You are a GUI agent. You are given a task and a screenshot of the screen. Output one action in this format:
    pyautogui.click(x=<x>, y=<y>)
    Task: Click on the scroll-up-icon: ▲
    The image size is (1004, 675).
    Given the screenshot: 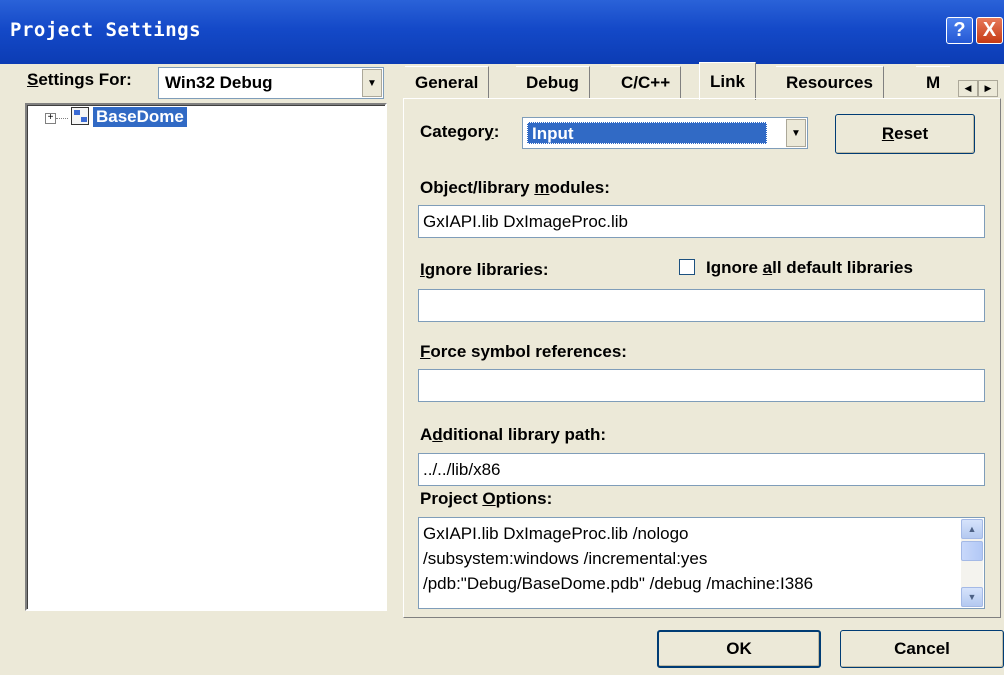 What is the action you would take?
    pyautogui.click(x=972, y=529)
    